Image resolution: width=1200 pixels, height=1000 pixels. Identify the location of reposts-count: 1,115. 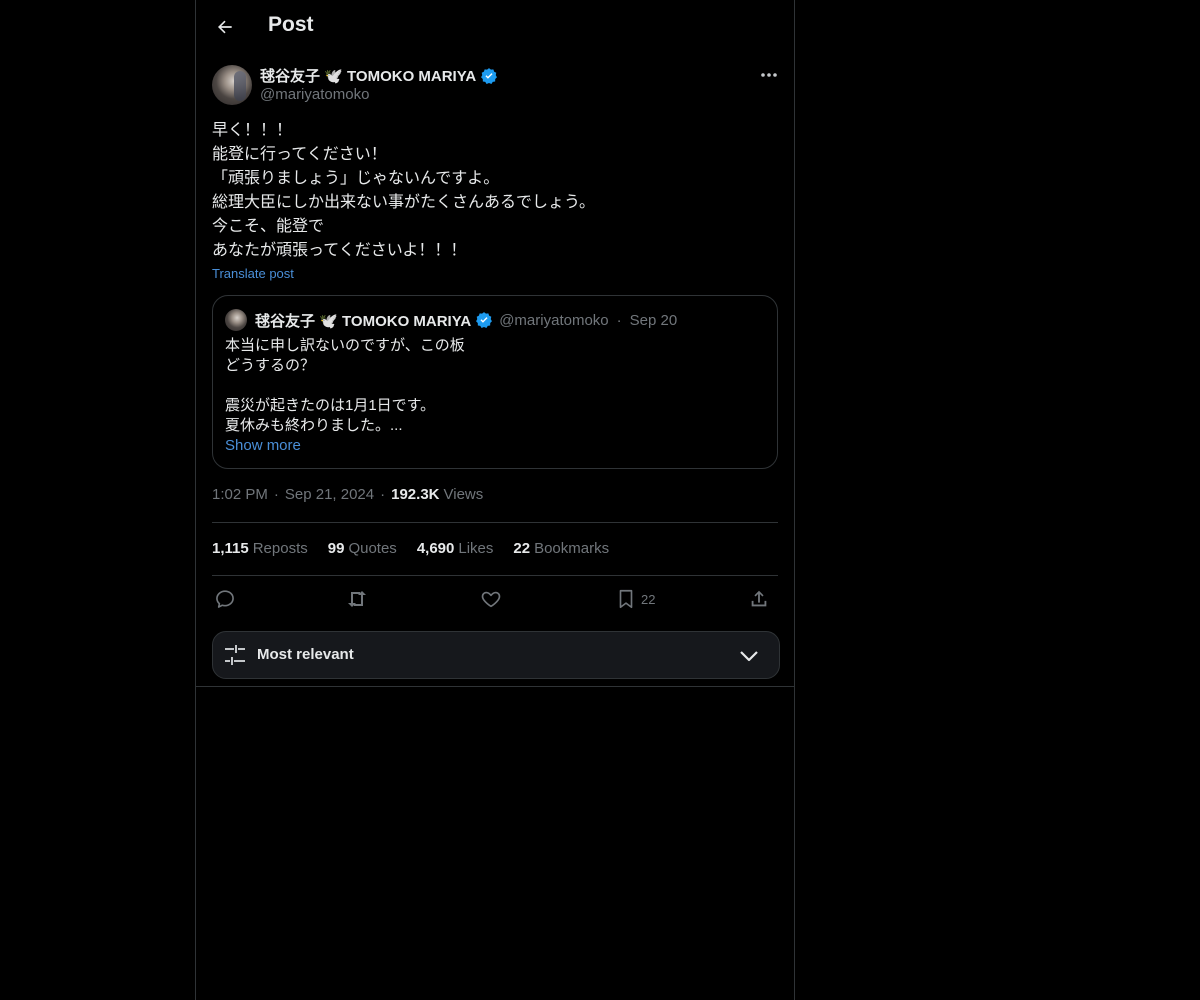
(230, 548).